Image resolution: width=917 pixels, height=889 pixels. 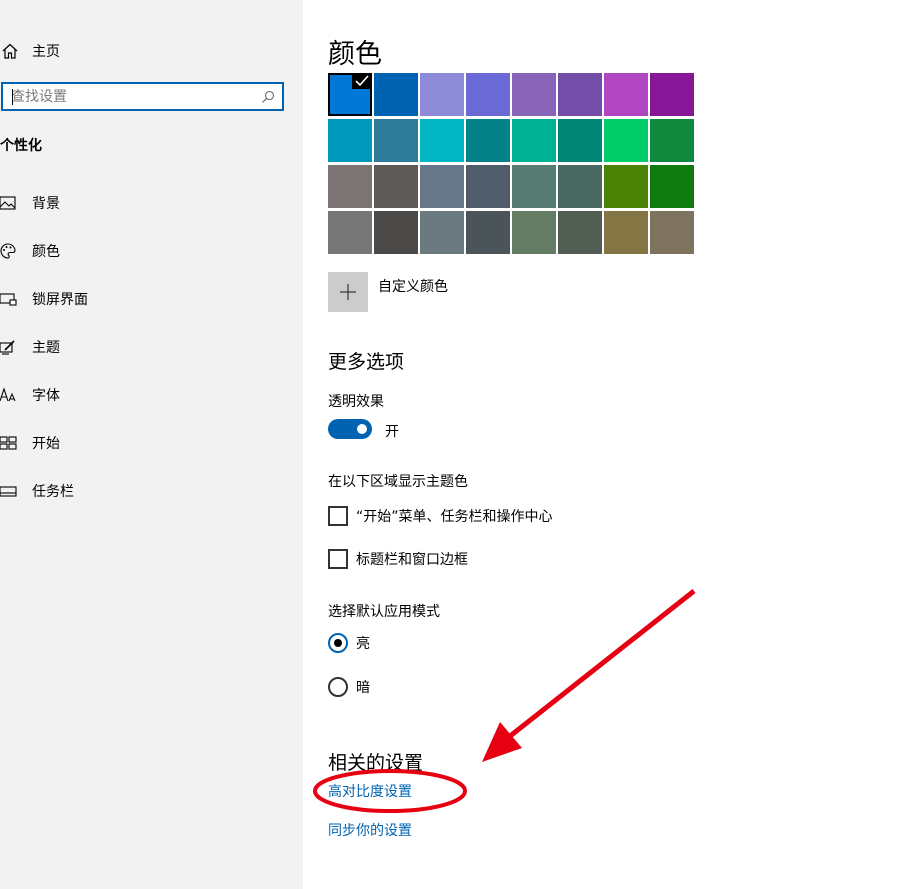 I want to click on sidebar-item-label: 背景, so click(x=46, y=204).